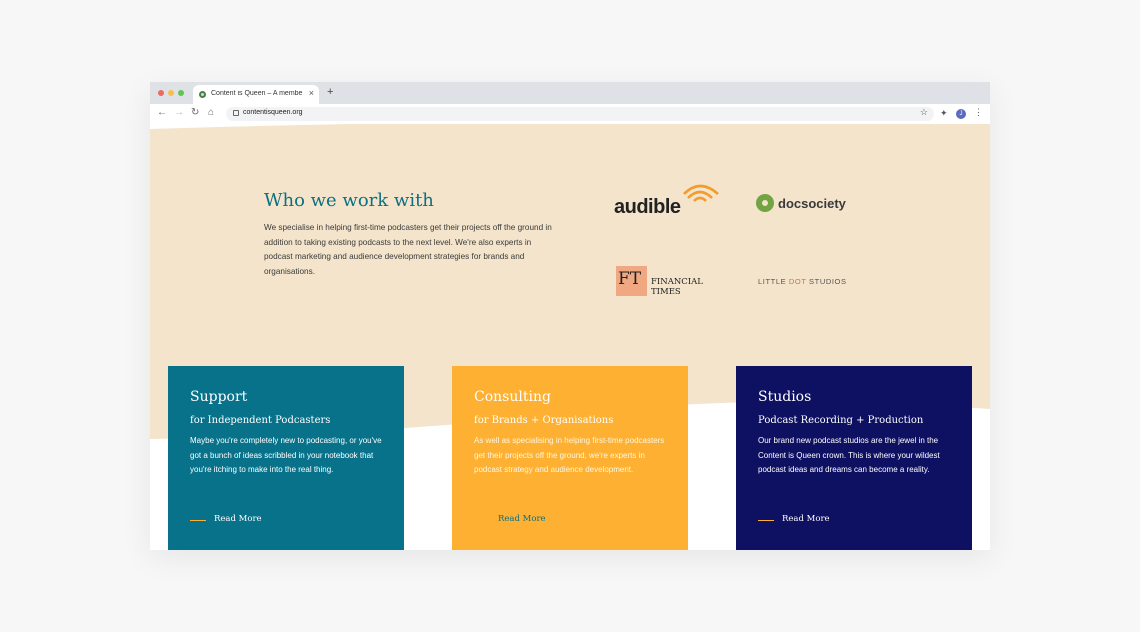 The image size is (1140, 632). What do you see at coordinates (580, 114) in the screenshot?
I see `url-field: contentisqueen.org ☆` at bounding box center [580, 114].